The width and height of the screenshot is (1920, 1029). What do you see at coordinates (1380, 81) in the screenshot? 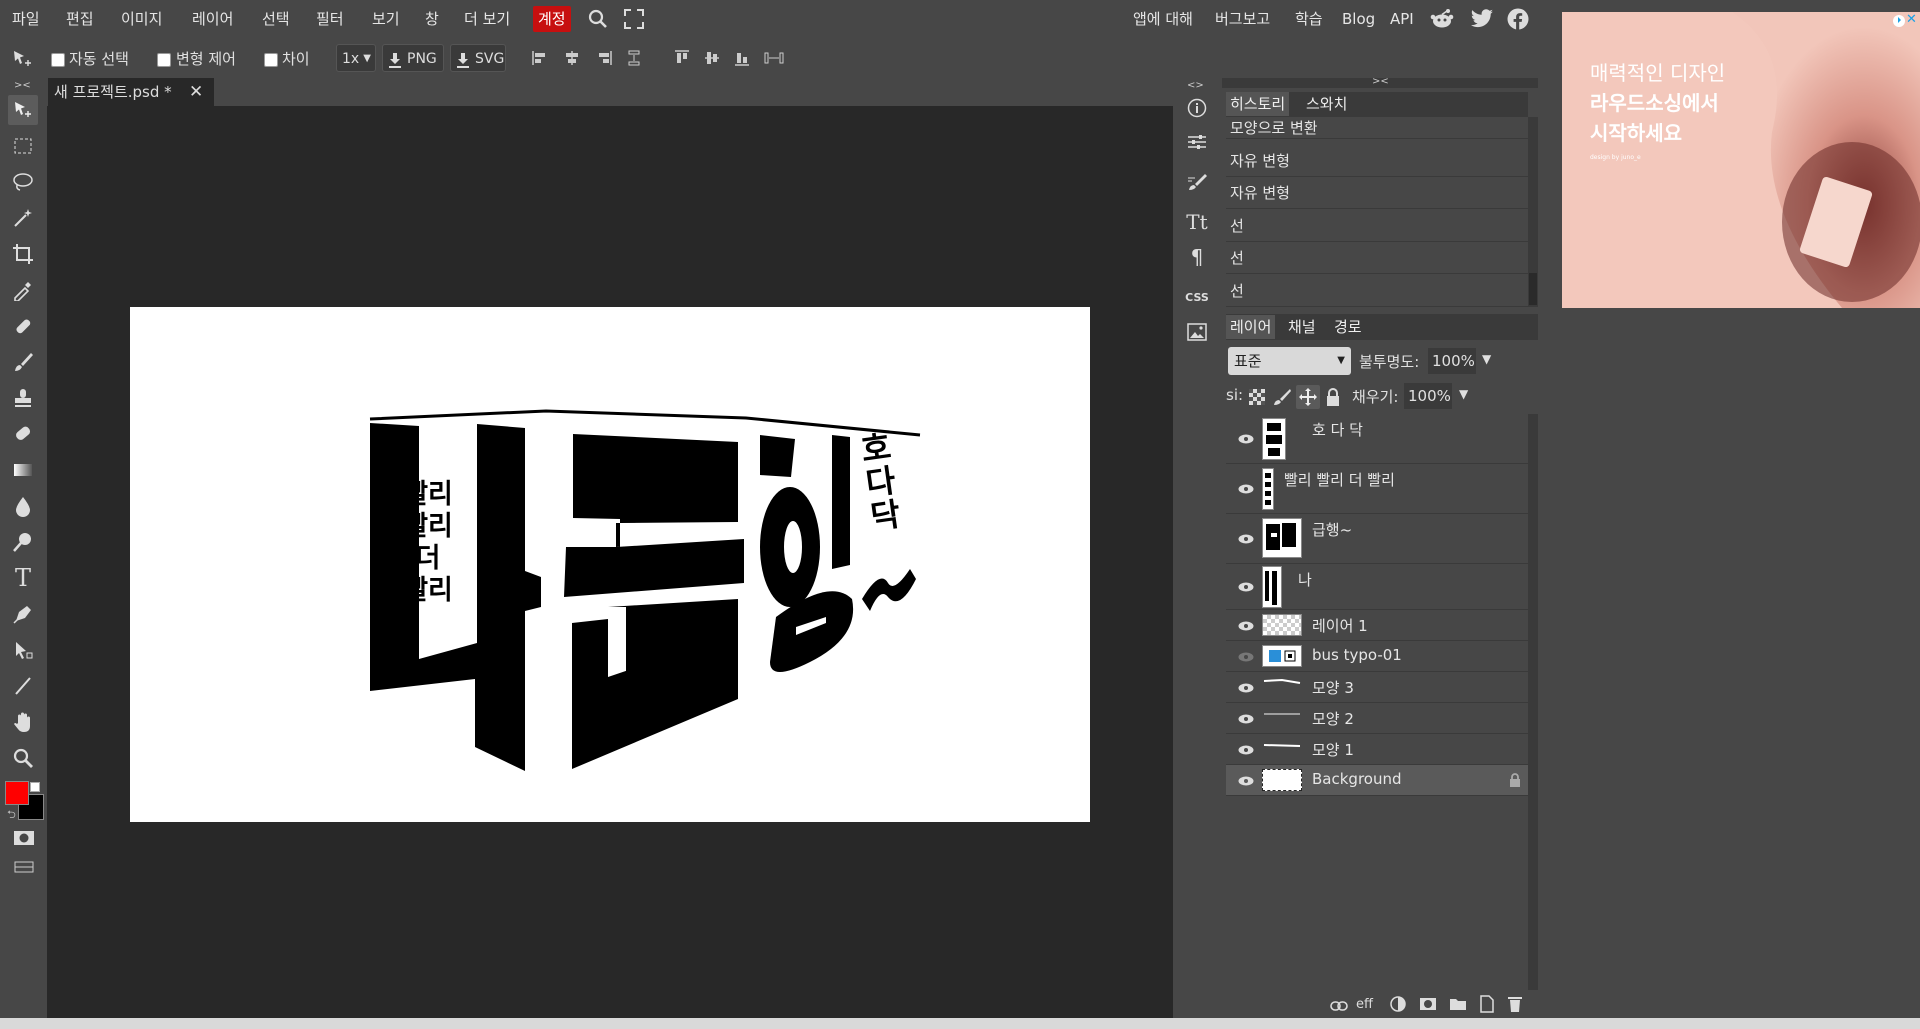
I see `collapse-panels-icon: ><` at bounding box center [1380, 81].